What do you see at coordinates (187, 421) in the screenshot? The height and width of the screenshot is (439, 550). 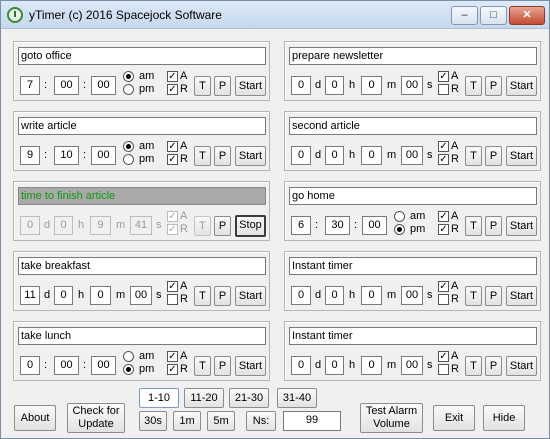 I see `quick-1m-button: 1m` at bounding box center [187, 421].